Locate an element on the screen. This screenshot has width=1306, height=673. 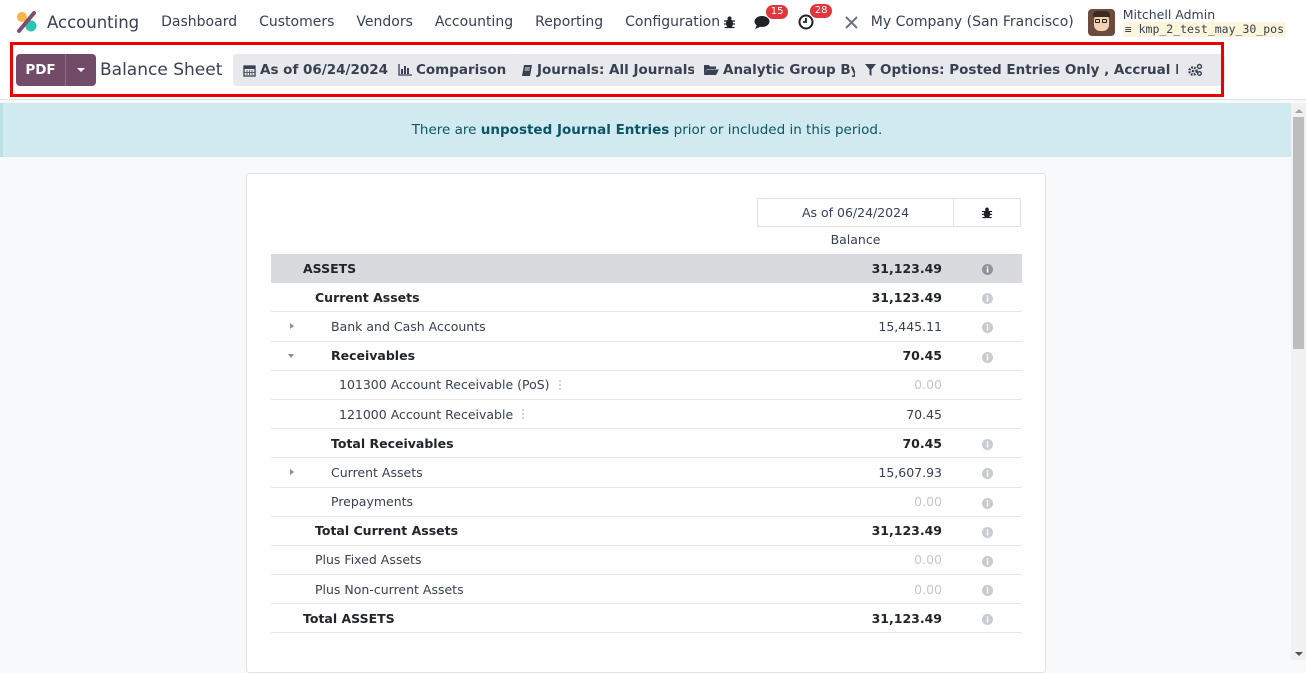
line-value: 15,445.11 is located at coordinates (910, 326).